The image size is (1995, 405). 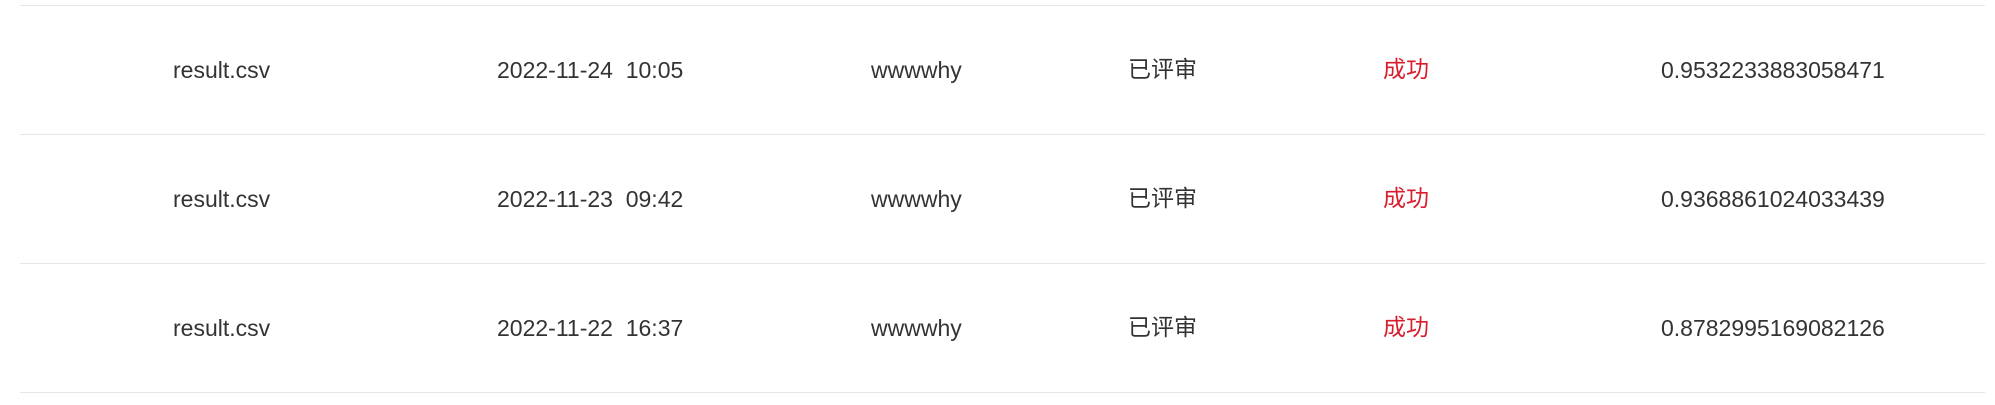 I want to click on score-cell: 0.9368861024033439, so click(x=1773, y=199).